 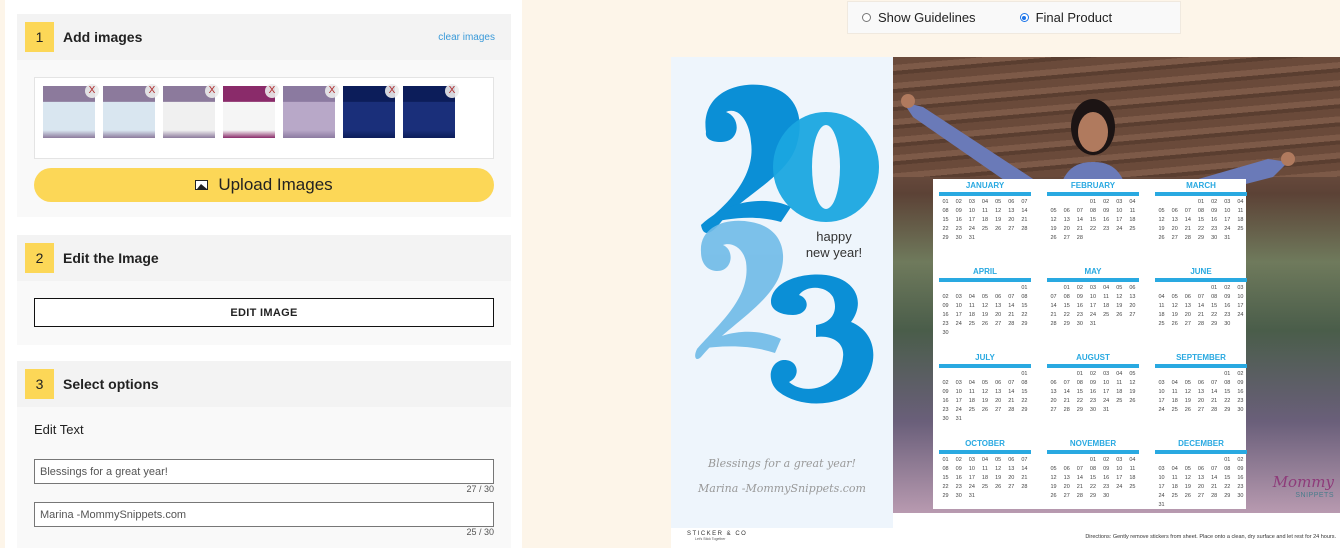 I want to click on brand-logo: STICKER & CO Let's Stick Together, so click(x=717, y=536).